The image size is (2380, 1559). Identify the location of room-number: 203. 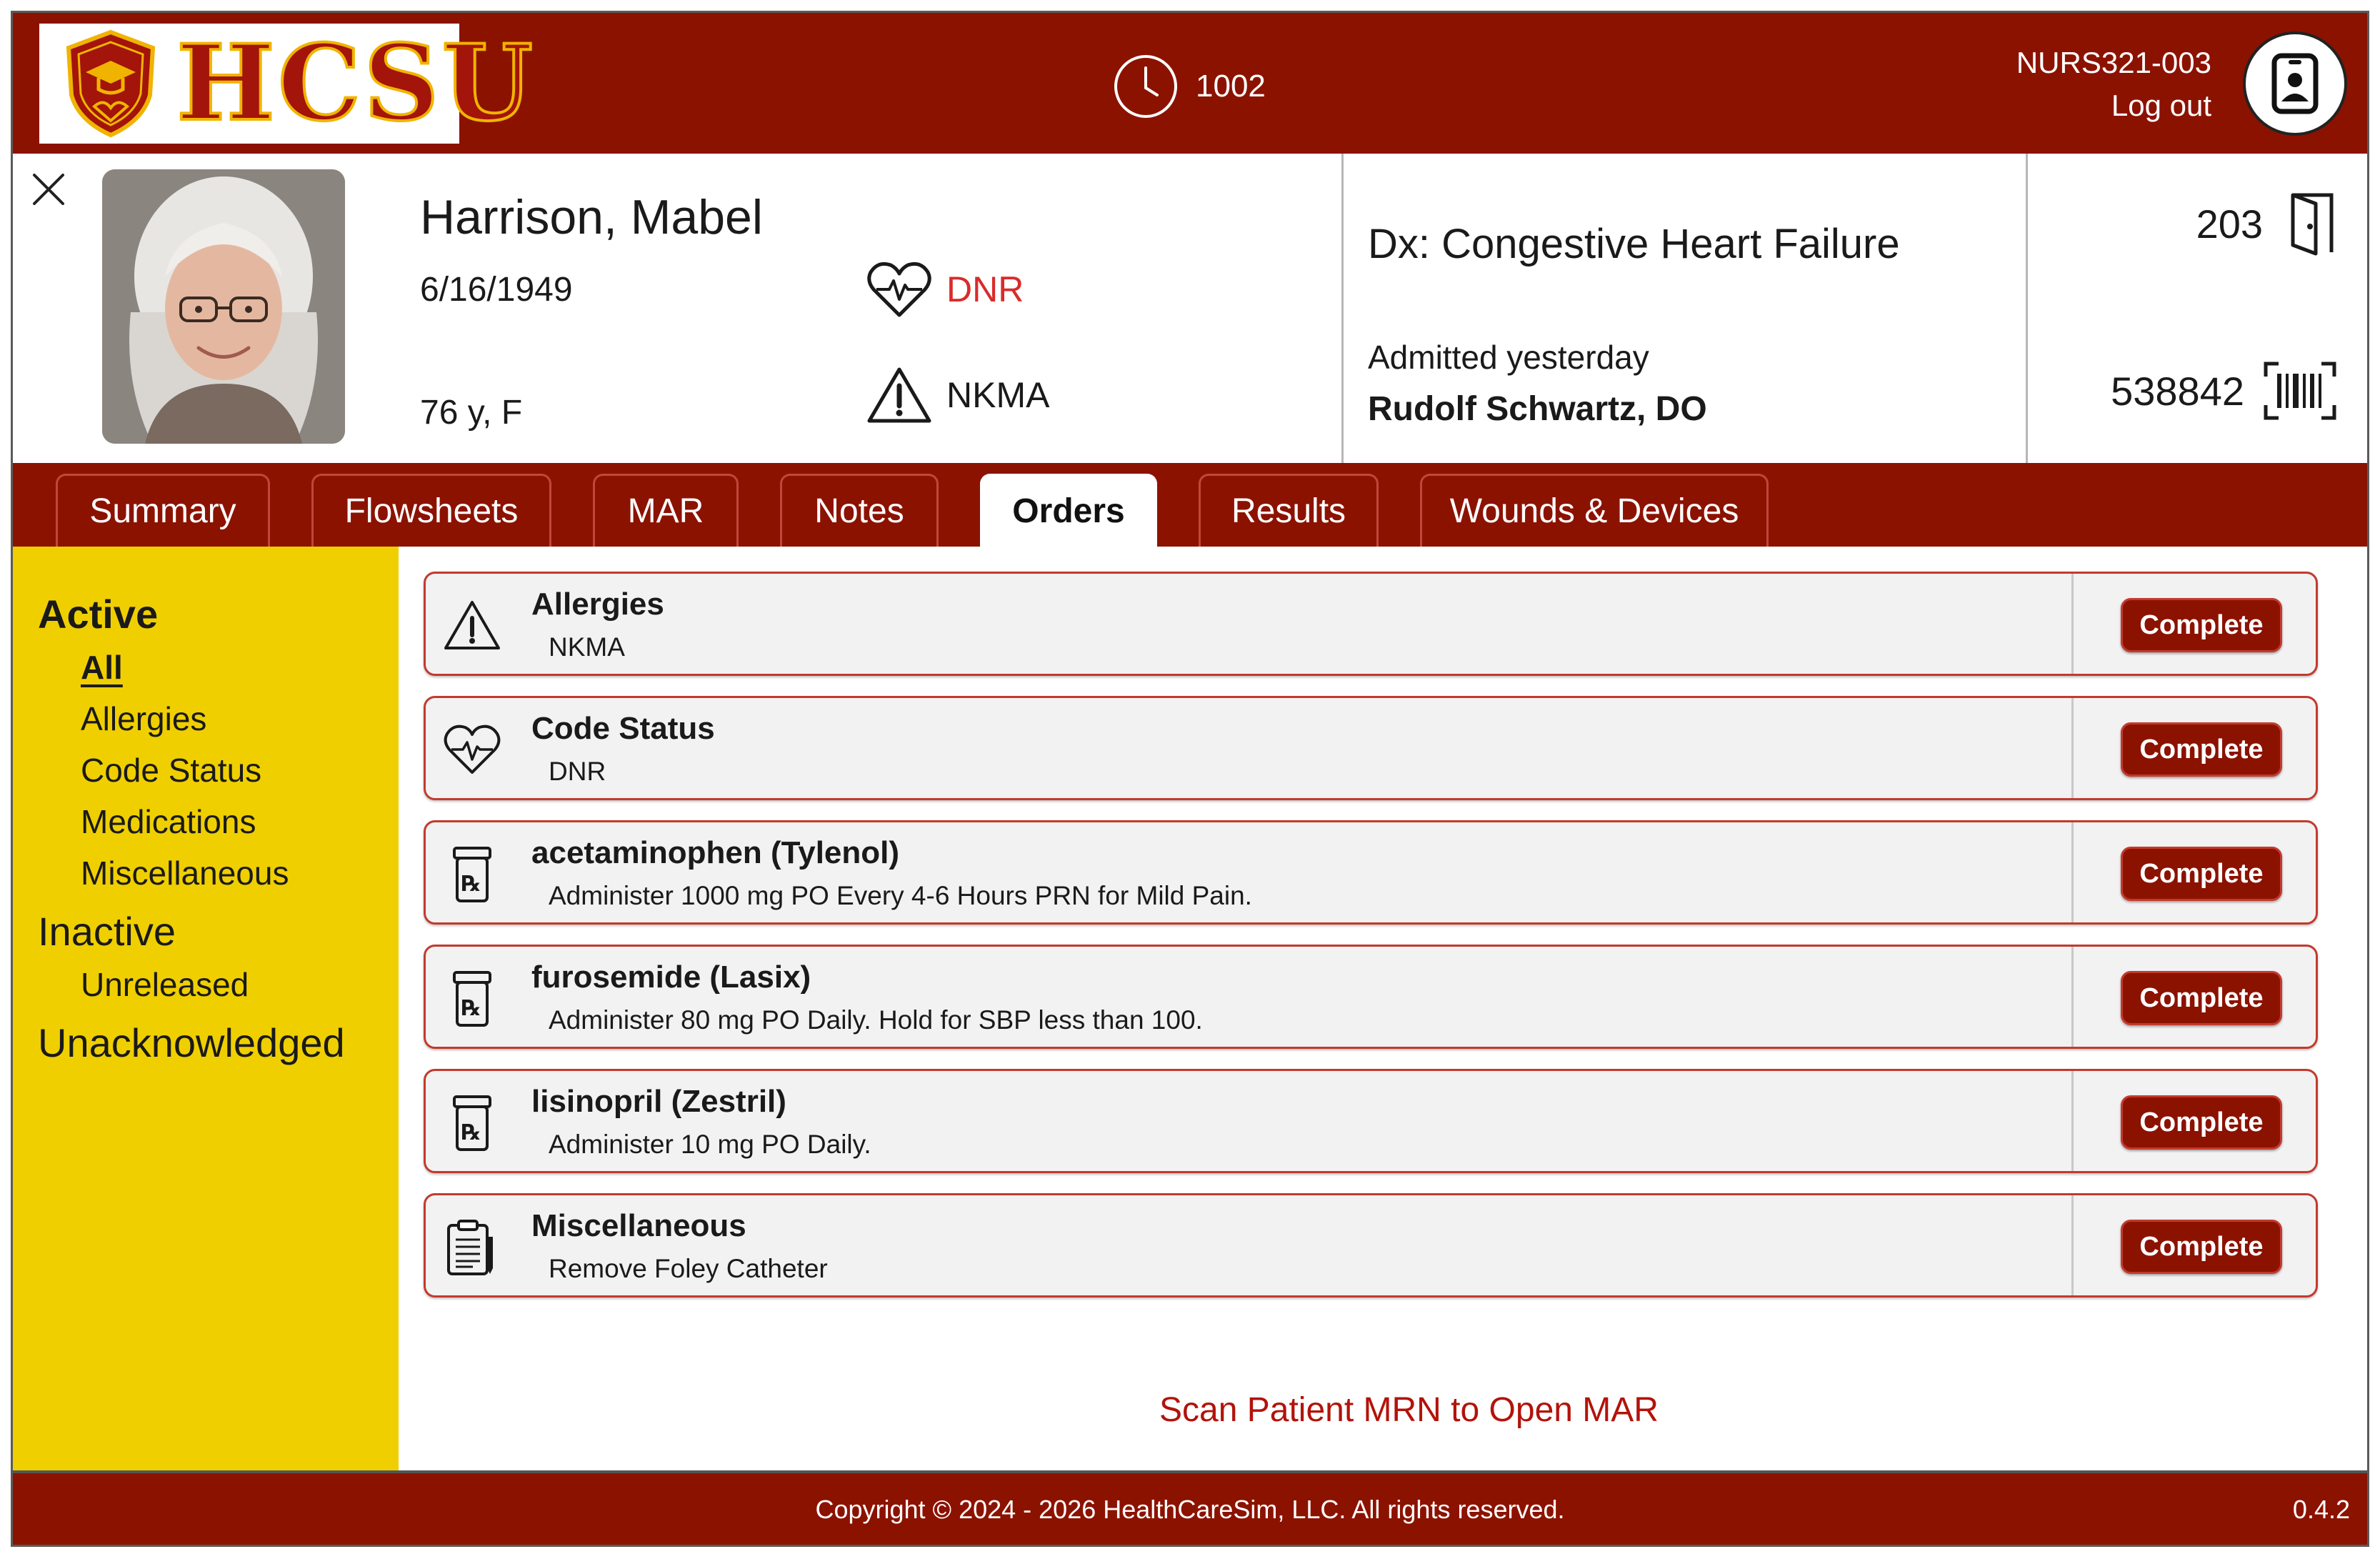
(2266, 223).